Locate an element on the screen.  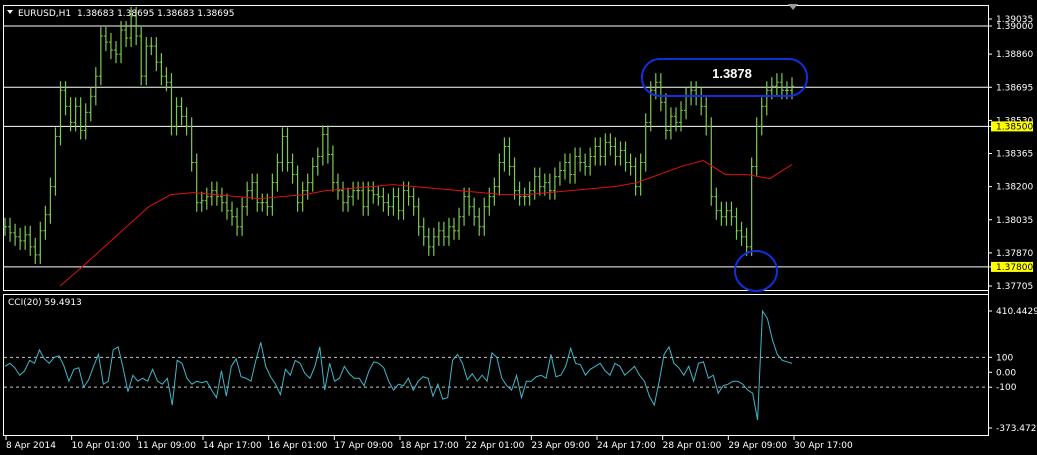
price-tick-label: 1.38860 is located at coordinates (1014, 55).